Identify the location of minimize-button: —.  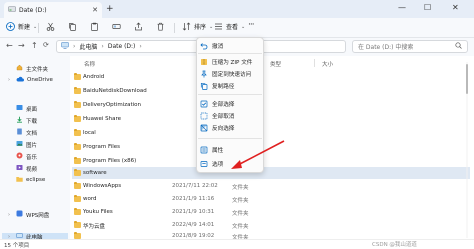
(402, 7).